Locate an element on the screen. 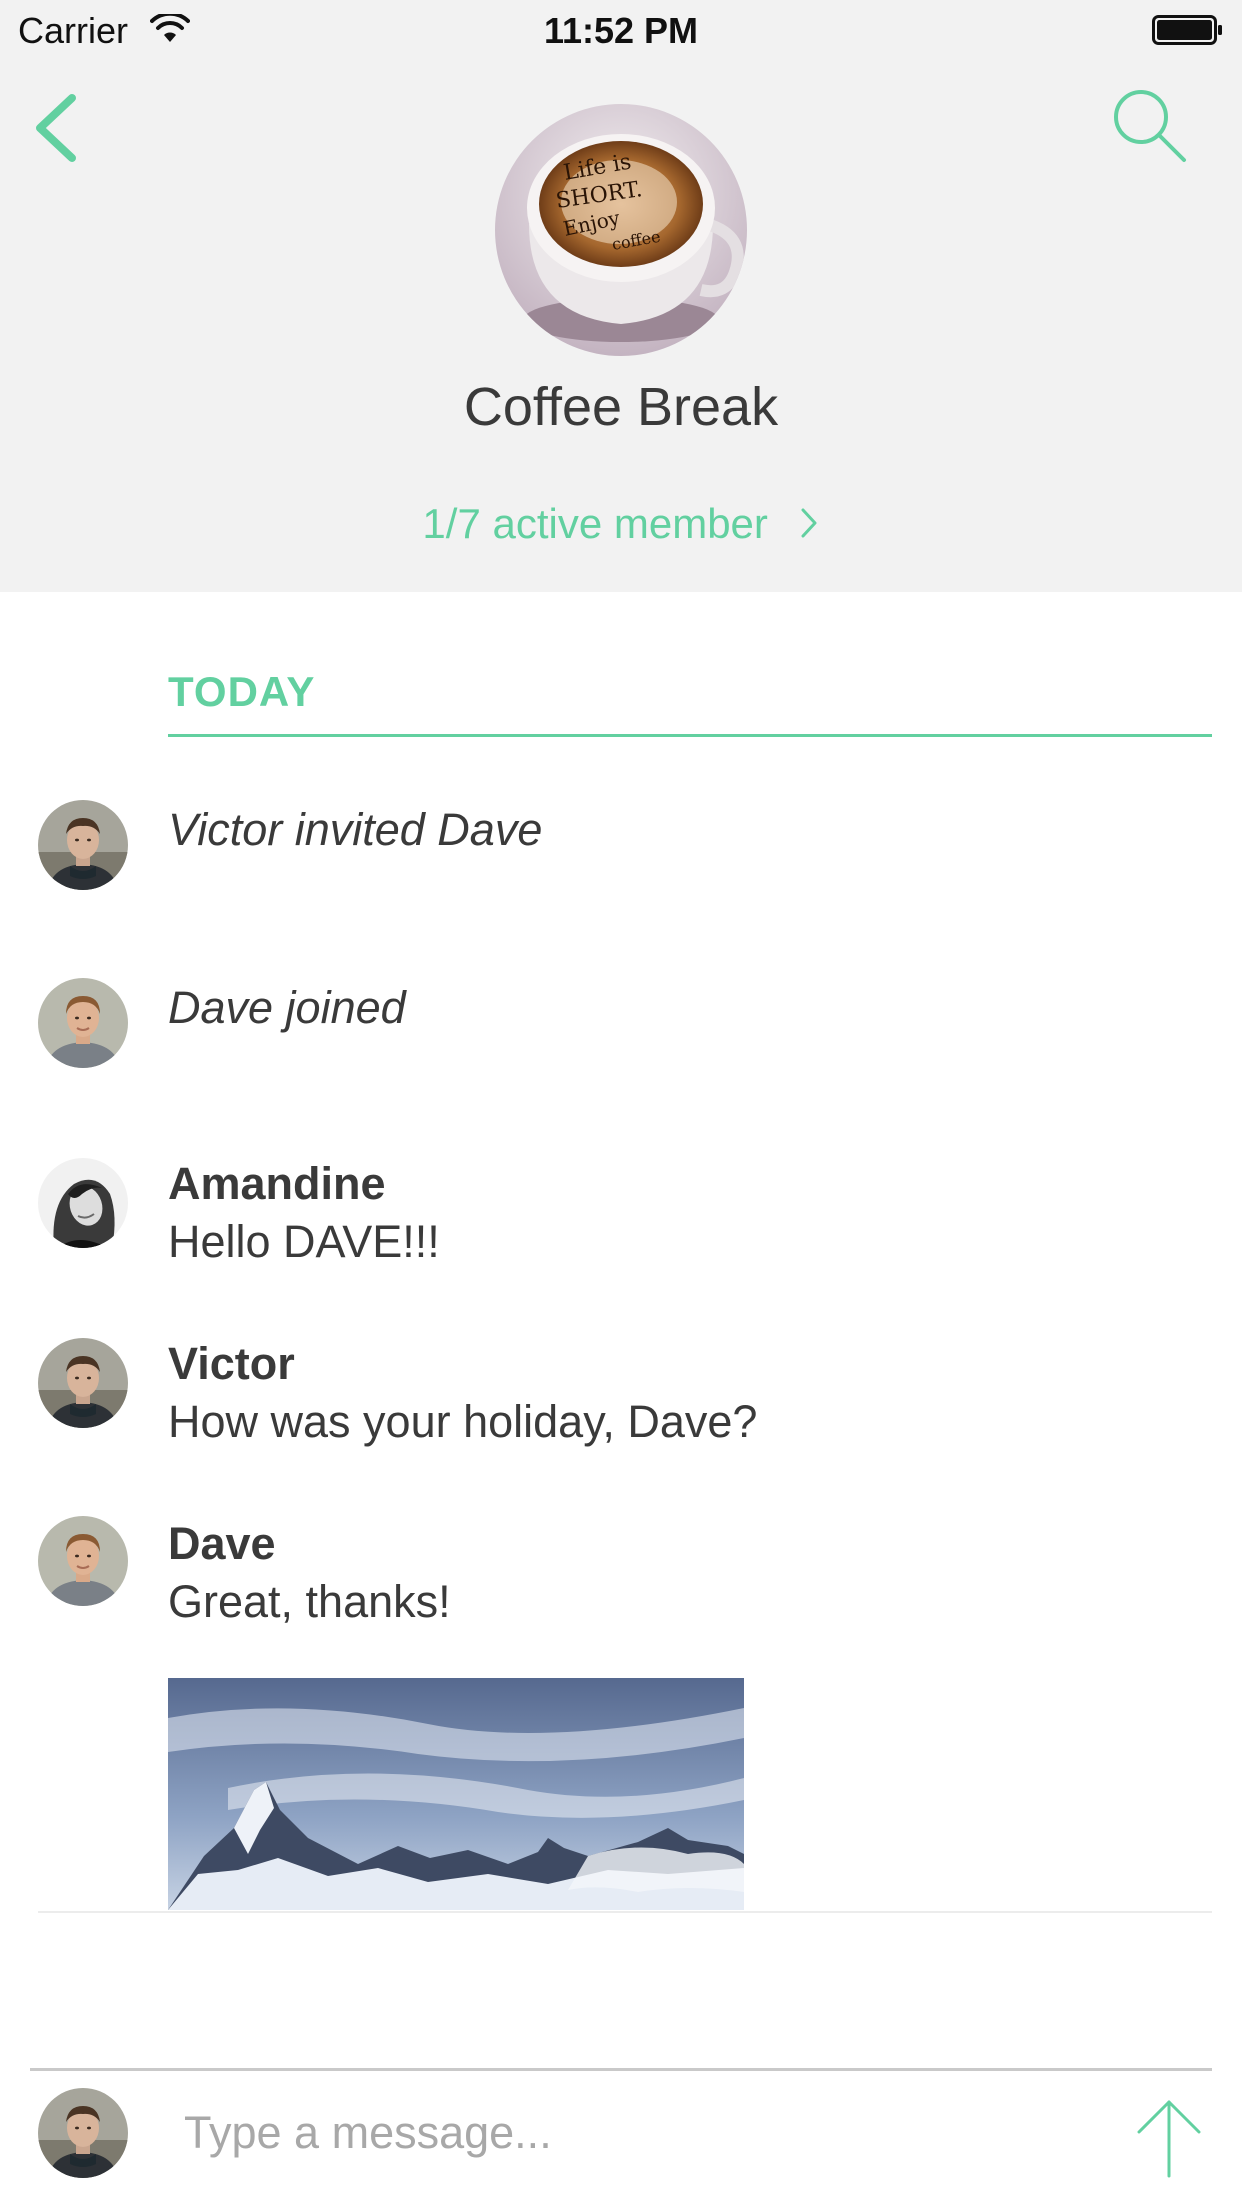 This screenshot has width=1242, height=2208. message-text: How was your holiday, Dave? is located at coordinates (463, 1421).